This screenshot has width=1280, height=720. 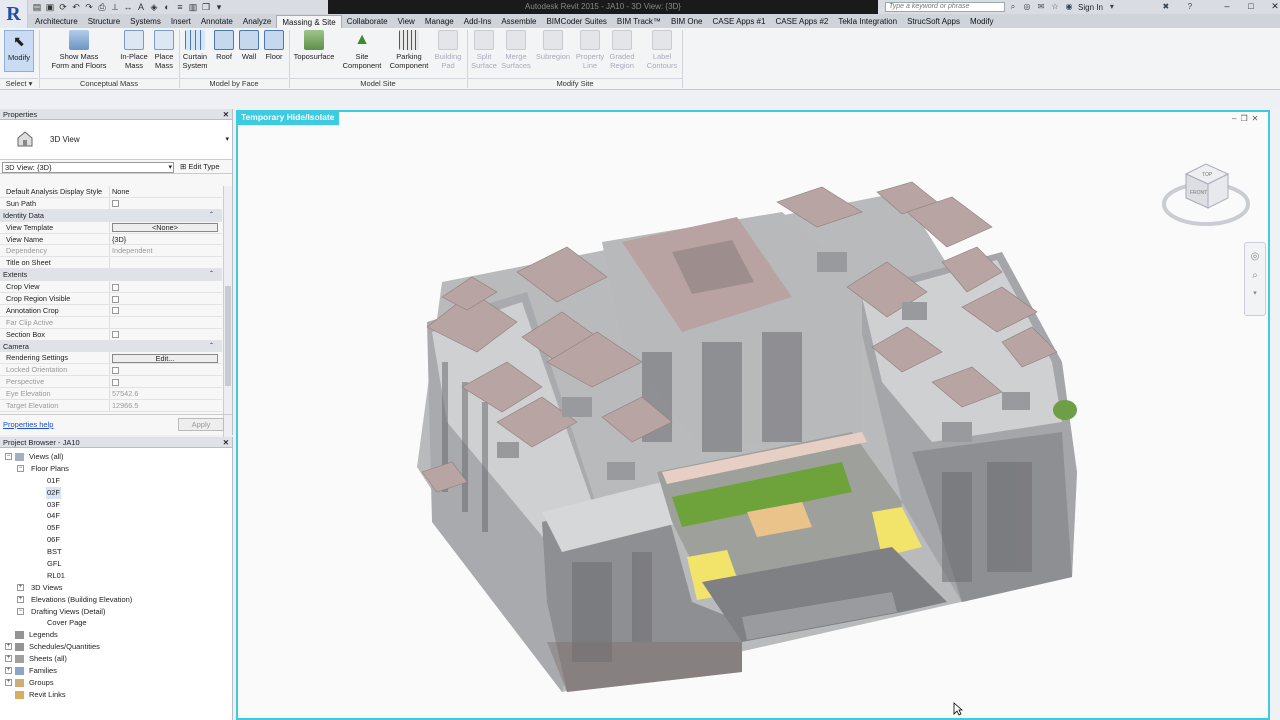 What do you see at coordinates (314, 45) in the screenshot?
I see `toposurface-button: Toposurface` at bounding box center [314, 45].